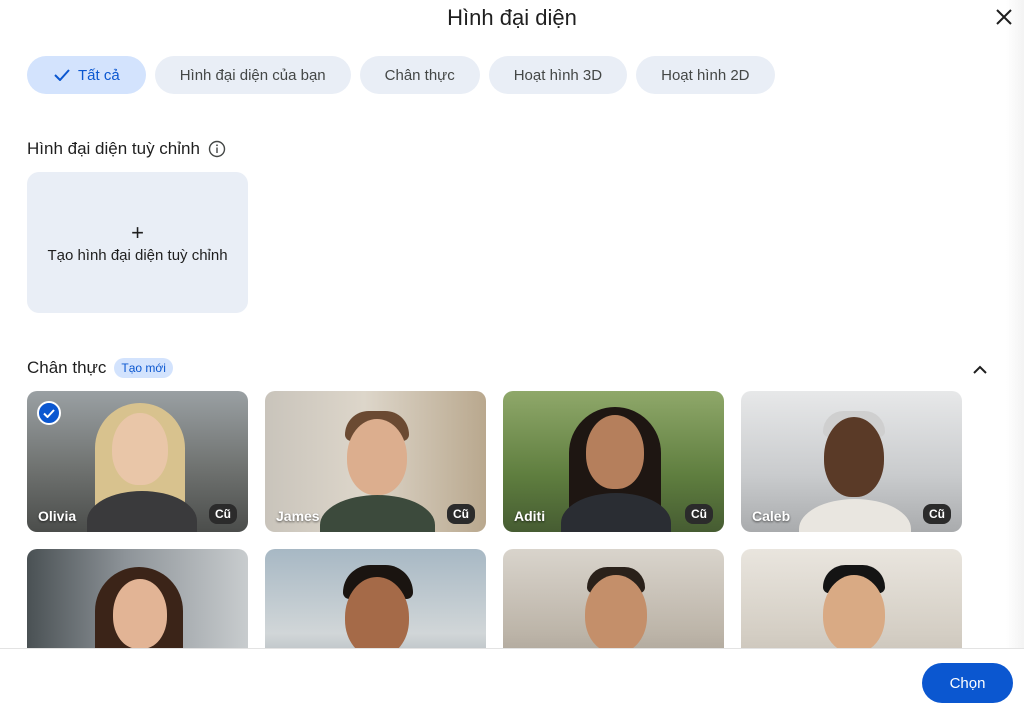  I want to click on avatar-name: Aditi, so click(530, 516).